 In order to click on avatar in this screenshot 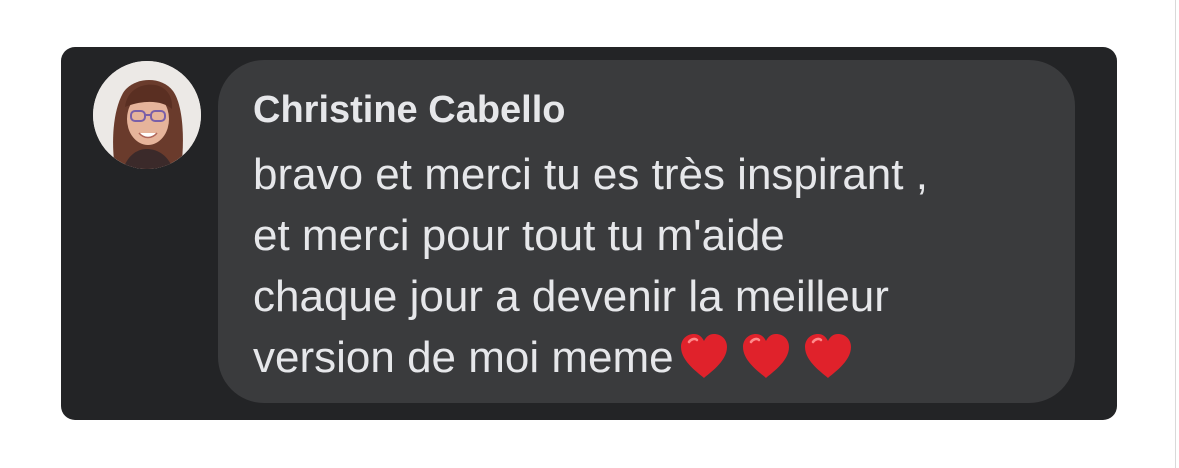, I will do `click(147, 115)`.